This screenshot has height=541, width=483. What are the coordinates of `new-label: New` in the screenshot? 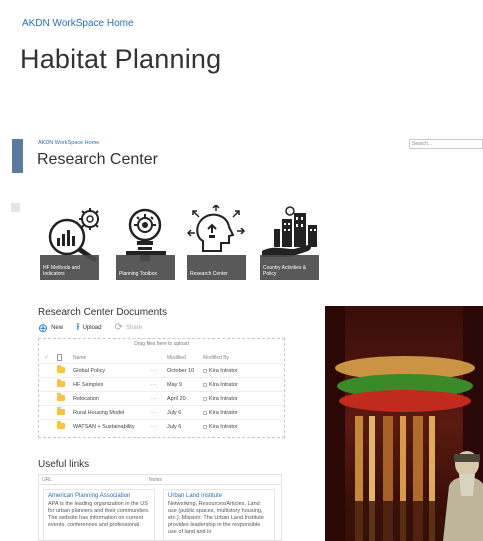 It's located at (57, 328).